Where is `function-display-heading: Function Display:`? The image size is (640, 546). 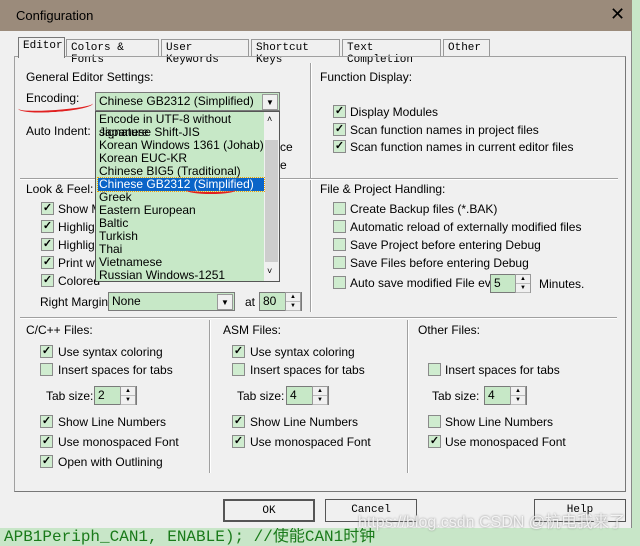
function-display-heading: Function Display: is located at coordinates (366, 77).